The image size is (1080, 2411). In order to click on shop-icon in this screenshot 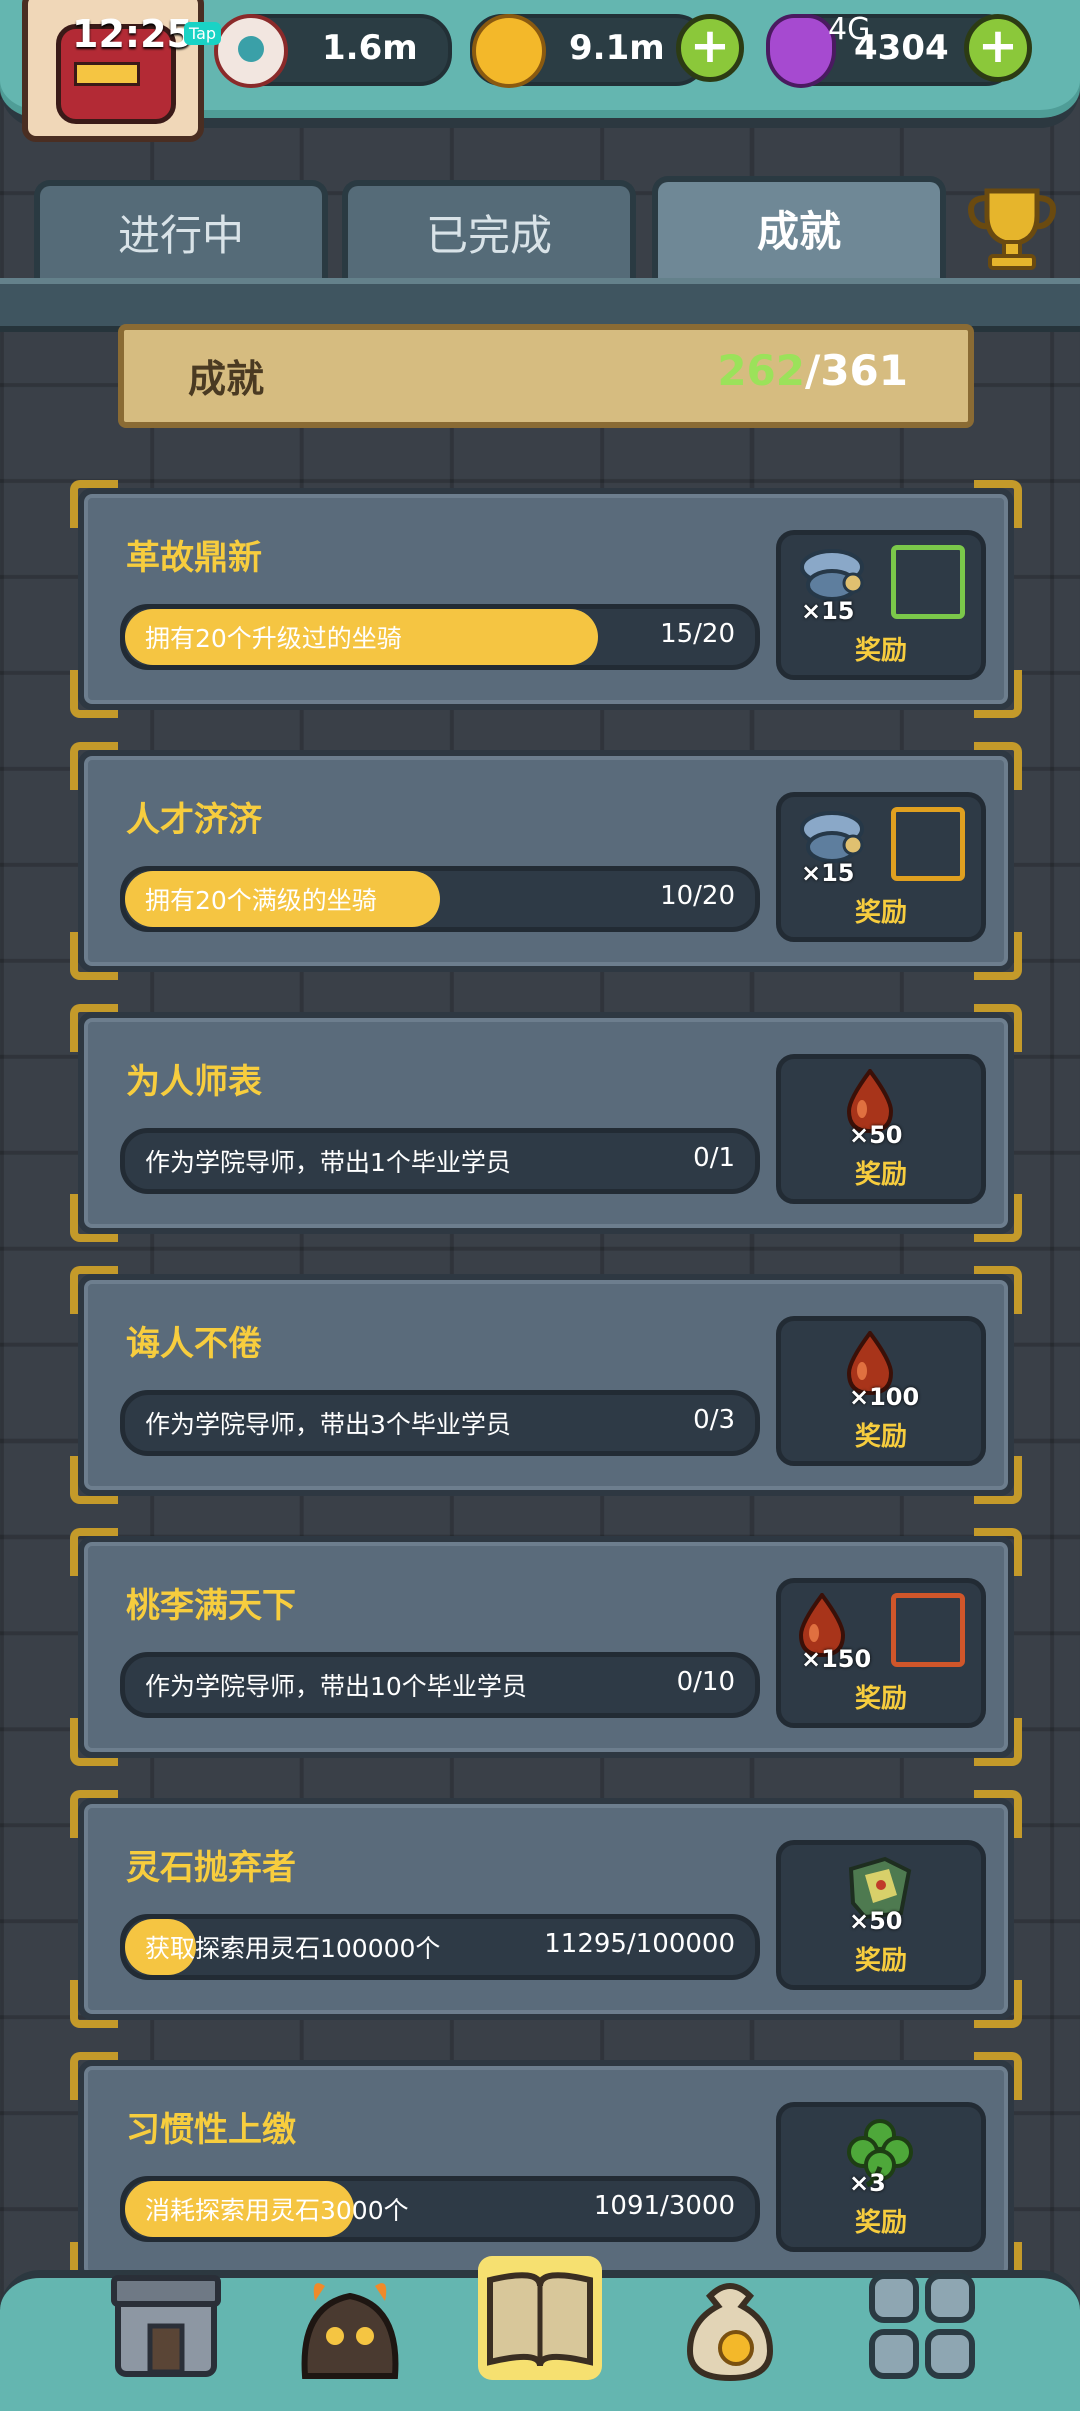, I will do `click(166, 2326)`.